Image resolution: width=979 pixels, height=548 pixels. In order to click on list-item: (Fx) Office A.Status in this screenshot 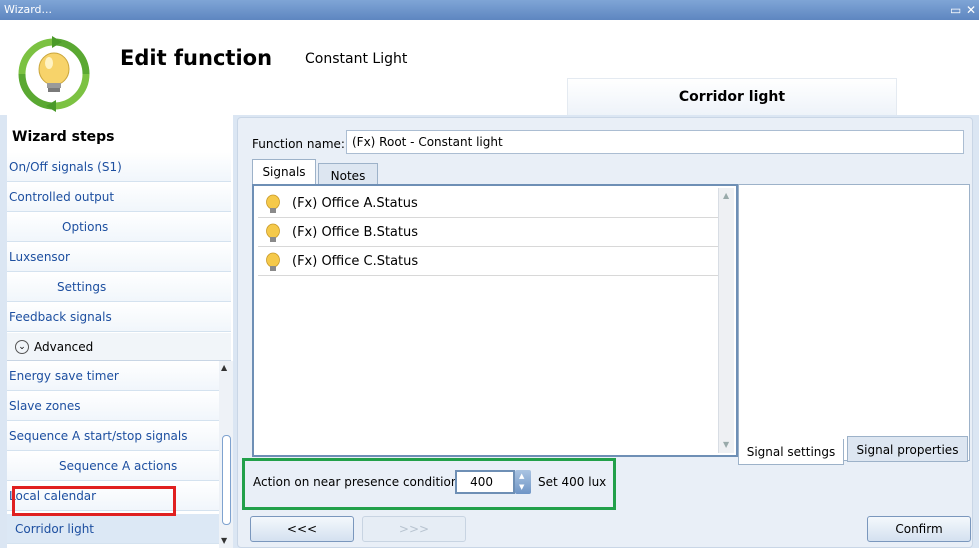, I will do `click(488, 204)`.